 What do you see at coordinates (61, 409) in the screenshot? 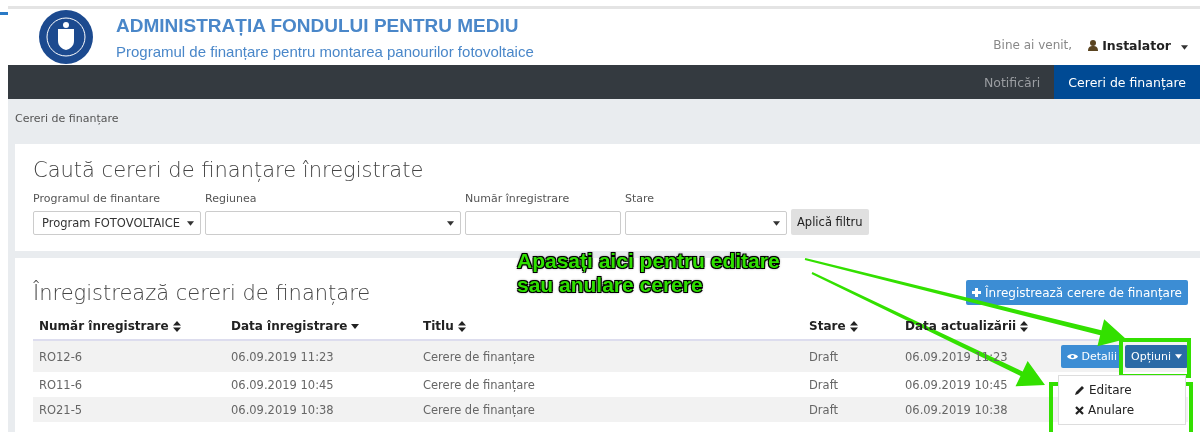
I see `table-cell-text: RO21-5` at bounding box center [61, 409].